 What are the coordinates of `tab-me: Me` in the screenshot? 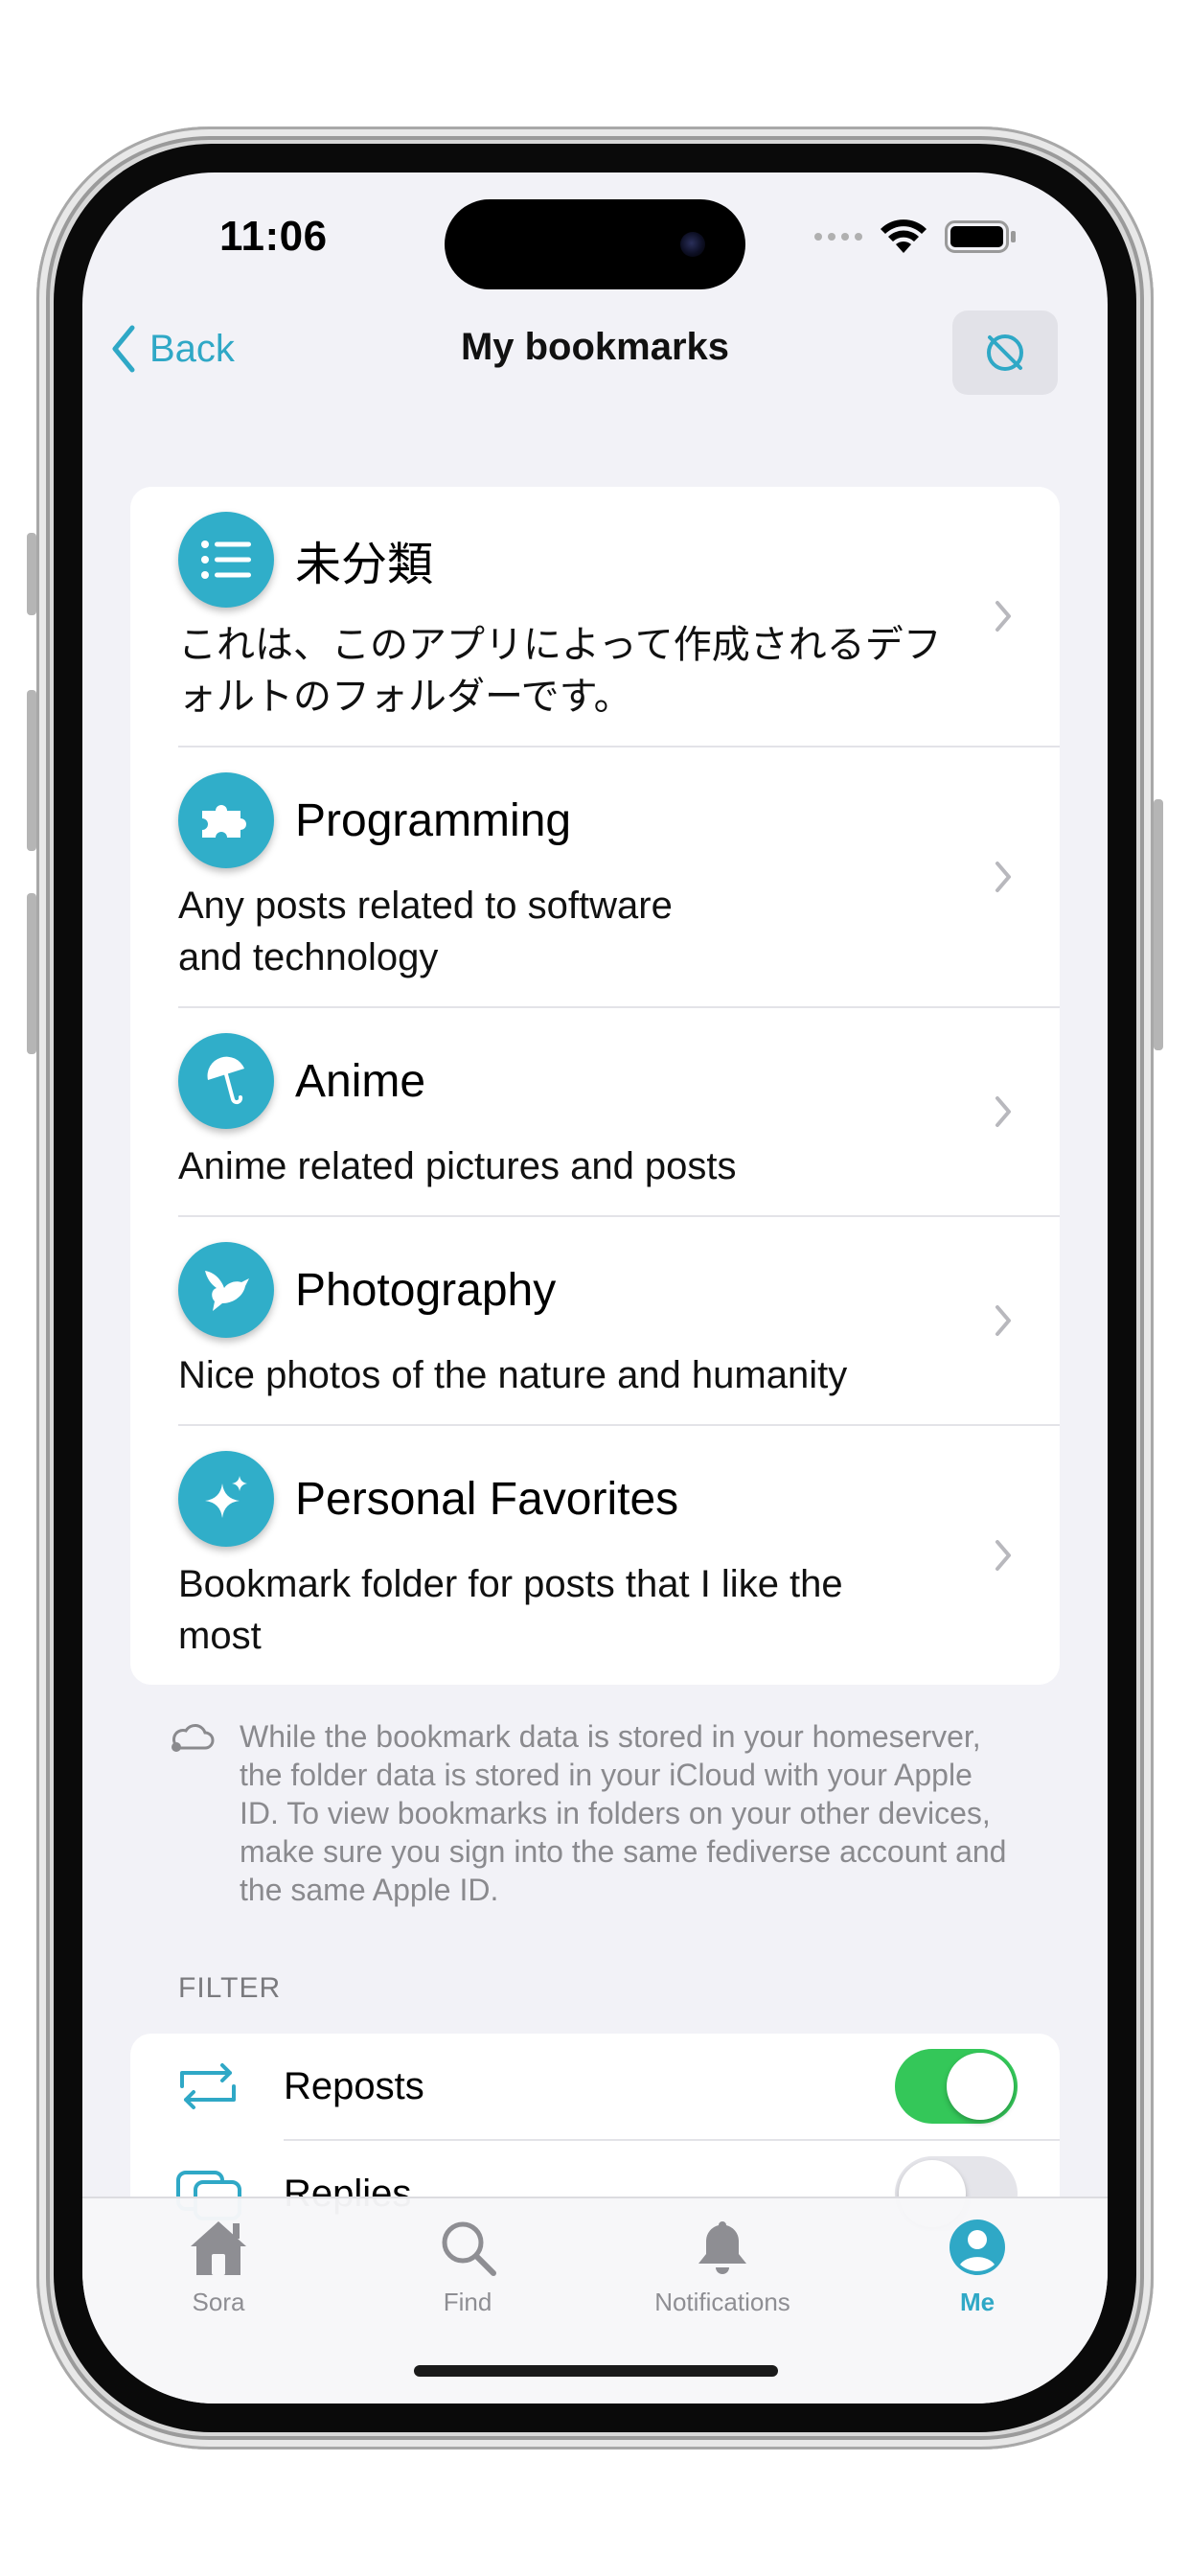 It's located at (977, 2266).